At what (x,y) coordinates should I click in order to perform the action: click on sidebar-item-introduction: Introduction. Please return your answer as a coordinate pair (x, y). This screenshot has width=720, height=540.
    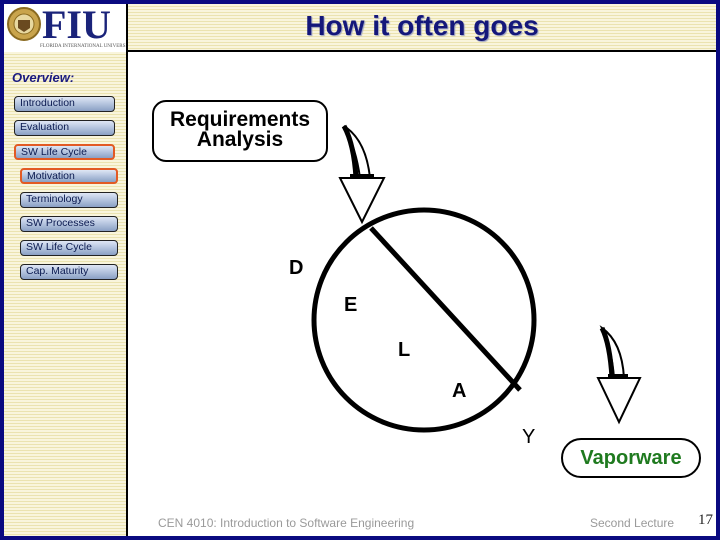
    Looking at the image, I should click on (64, 104).